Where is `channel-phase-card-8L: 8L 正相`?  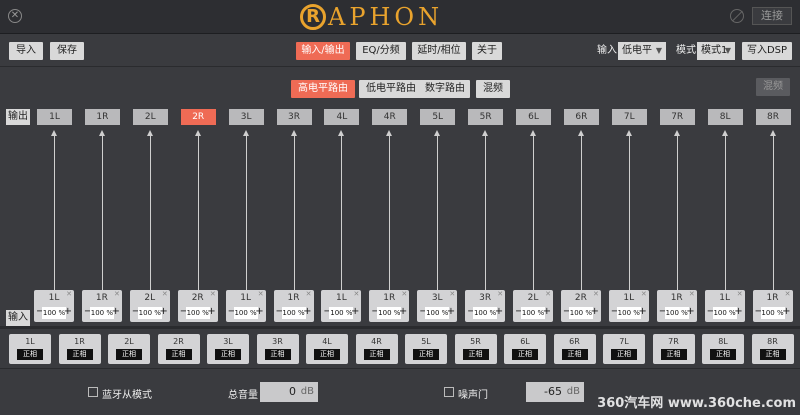 channel-phase-card-8L: 8L 正相 is located at coordinates (723, 349).